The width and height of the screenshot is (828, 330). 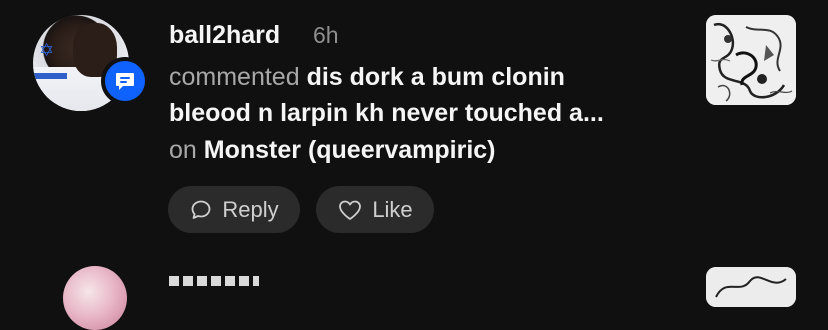 I want to click on next-artwork-thumbnail, so click(x=751, y=287).